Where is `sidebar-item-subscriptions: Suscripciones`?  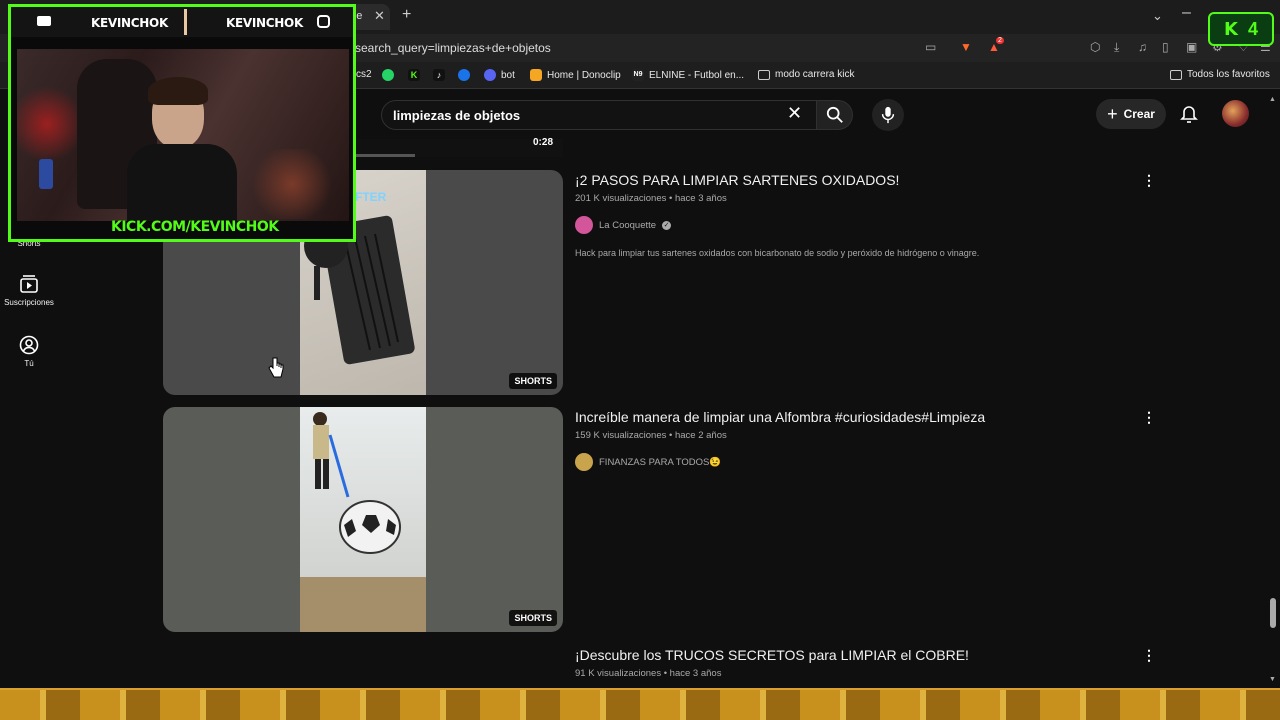
sidebar-item-subscriptions: Suscripciones is located at coordinates (29, 290).